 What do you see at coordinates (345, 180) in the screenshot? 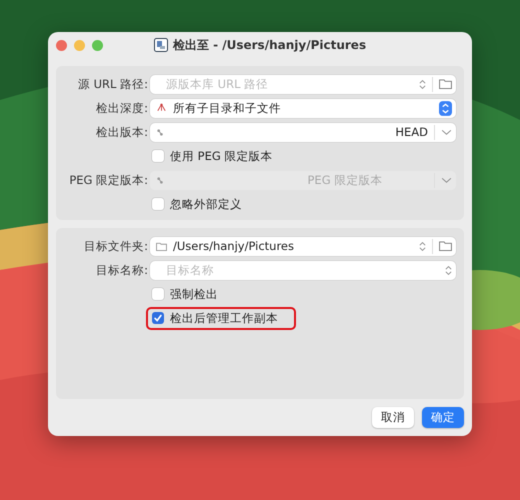
I see `field-placeholder: PEG 限定版本` at bounding box center [345, 180].